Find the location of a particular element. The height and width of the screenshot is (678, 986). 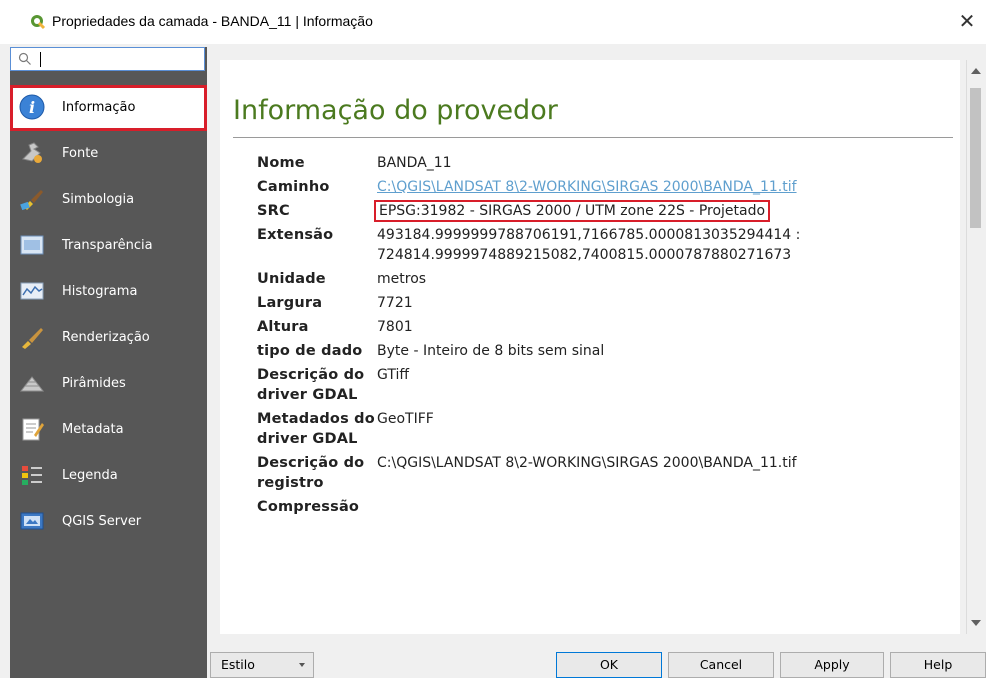

apply-button: Apply is located at coordinates (832, 665).